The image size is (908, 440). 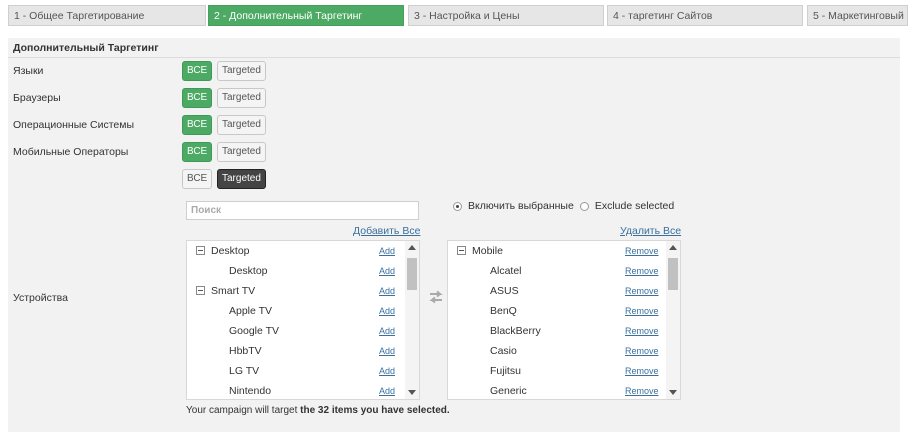 What do you see at coordinates (705, 15) in the screenshot?
I see `step-tab-4: 4 - таргетинг Сайтов` at bounding box center [705, 15].